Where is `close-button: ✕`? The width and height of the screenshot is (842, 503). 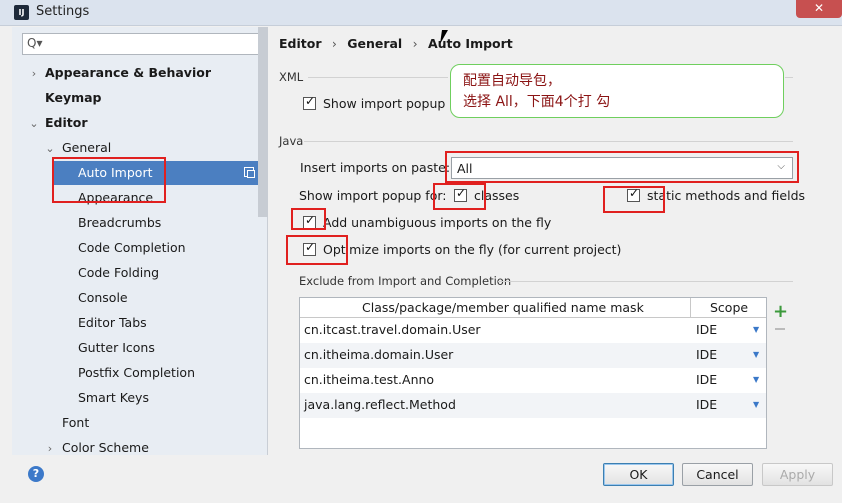 close-button: ✕ is located at coordinates (819, 9).